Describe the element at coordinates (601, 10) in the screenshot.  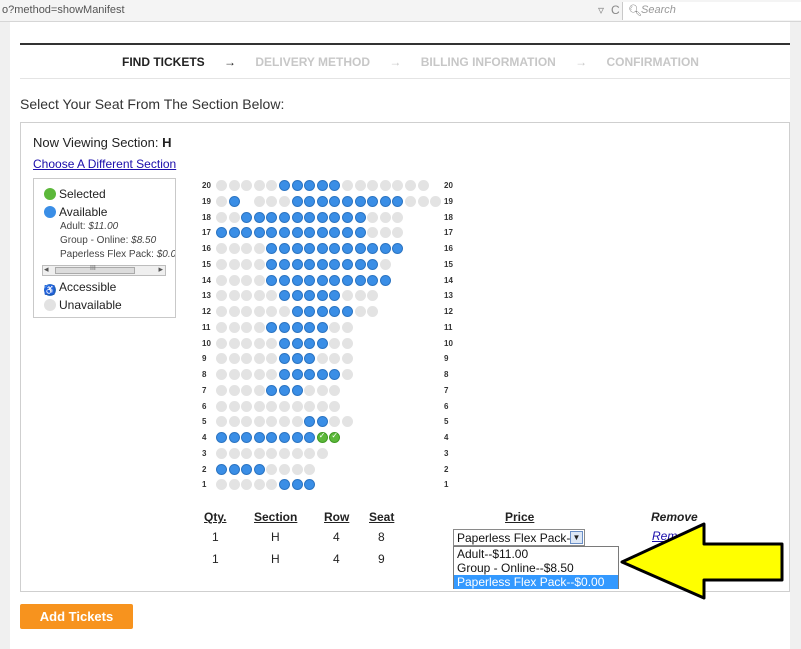
I see `dropdown-history-icon: ▿` at that location.